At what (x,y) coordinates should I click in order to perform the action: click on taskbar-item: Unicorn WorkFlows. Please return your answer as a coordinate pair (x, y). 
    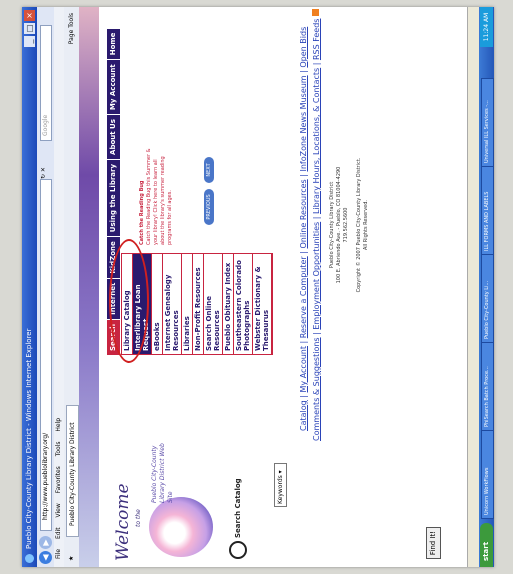
    Looking at the image, I should click on (487, 474).